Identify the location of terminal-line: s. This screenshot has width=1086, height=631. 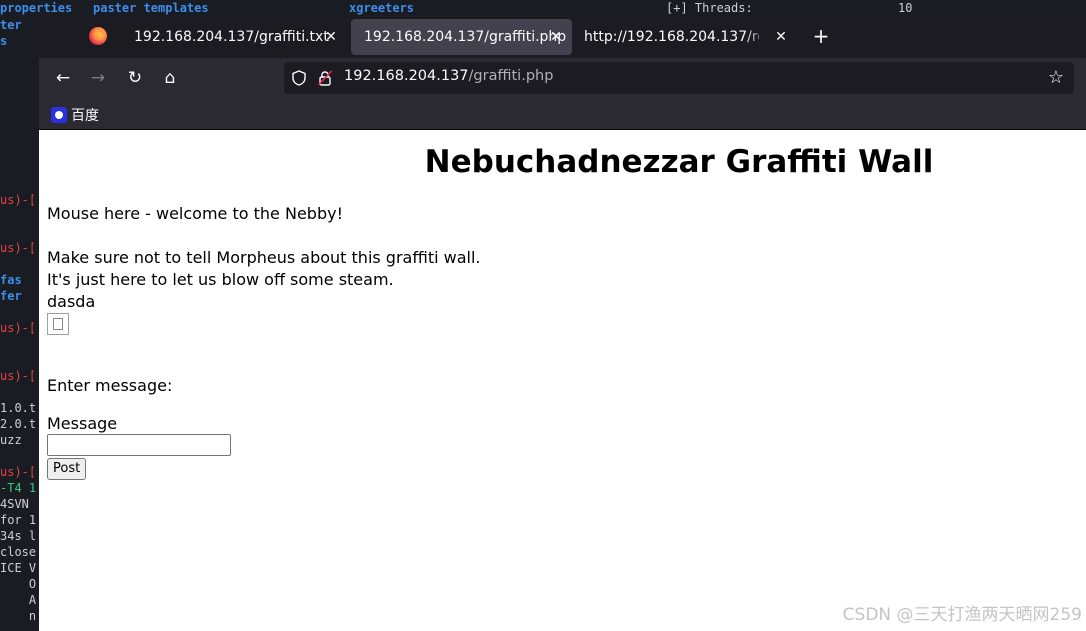
(4, 41).